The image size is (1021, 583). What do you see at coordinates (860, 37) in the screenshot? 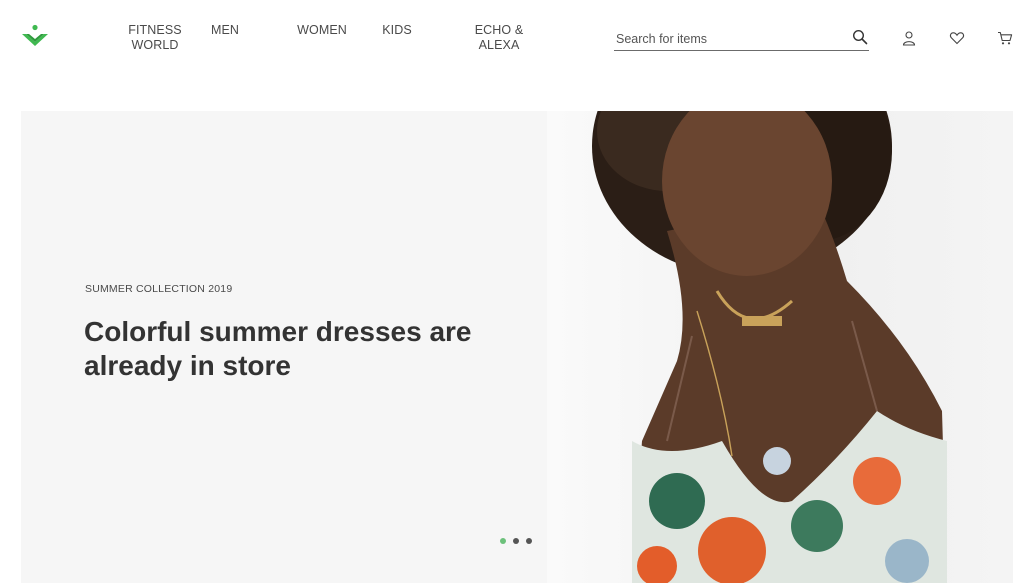
I see `search-icon` at bounding box center [860, 37].